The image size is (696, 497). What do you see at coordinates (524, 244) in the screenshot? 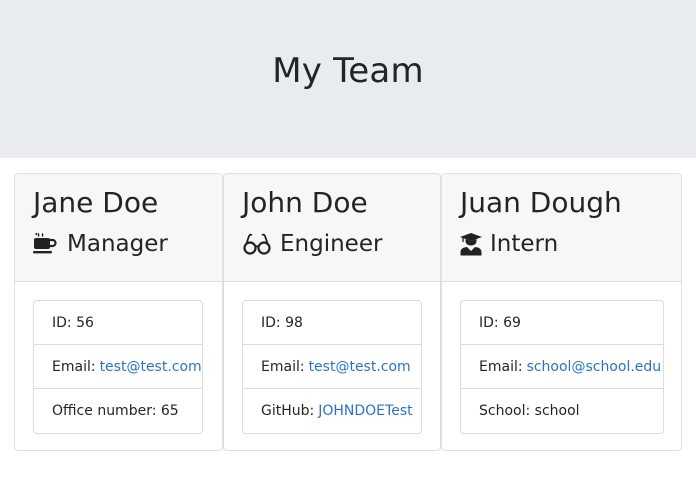
I see `role-label: Intern` at bounding box center [524, 244].